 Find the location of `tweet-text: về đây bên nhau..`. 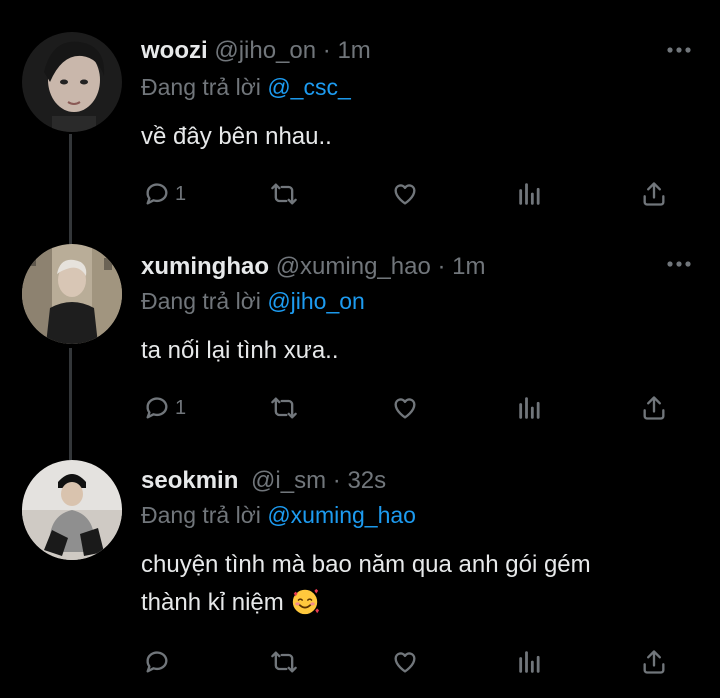

tweet-text: về đây bên nhau.. is located at coordinates (236, 136).